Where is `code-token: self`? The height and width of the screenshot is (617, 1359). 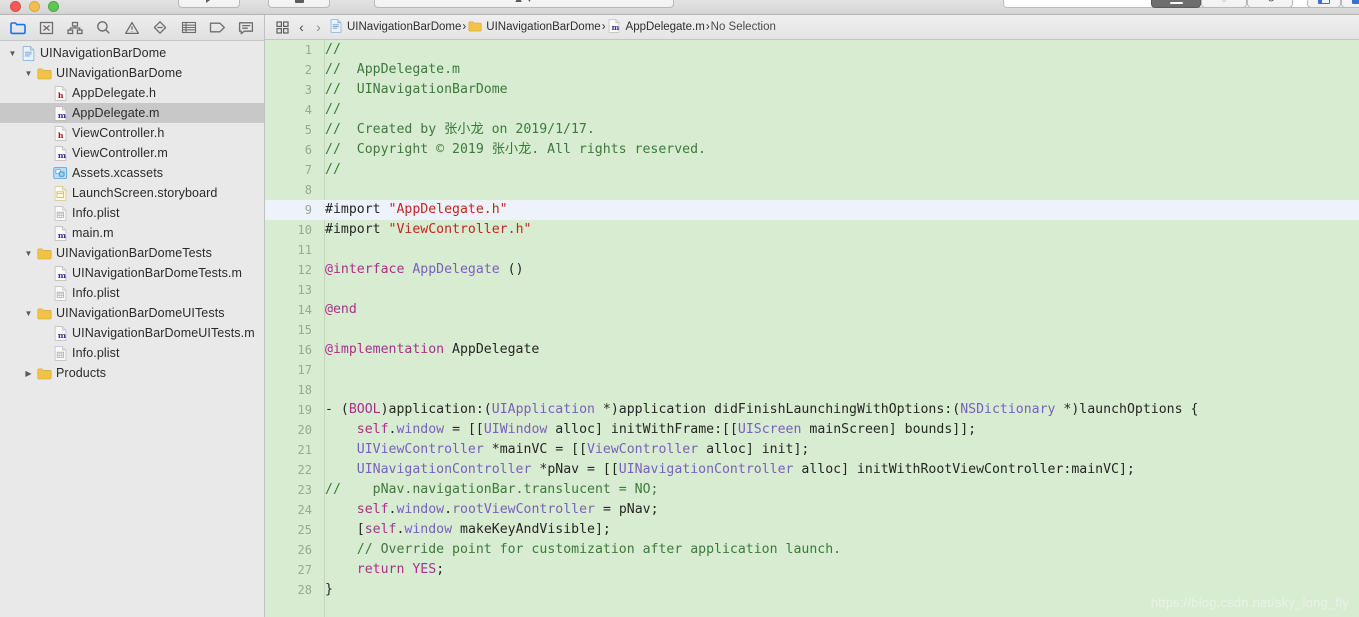 code-token: self is located at coordinates (372, 429).